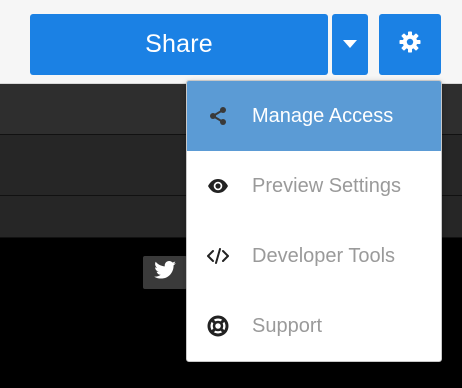  Describe the element at coordinates (324, 255) in the screenshot. I see `menu-item-label: Developer Tools` at that location.